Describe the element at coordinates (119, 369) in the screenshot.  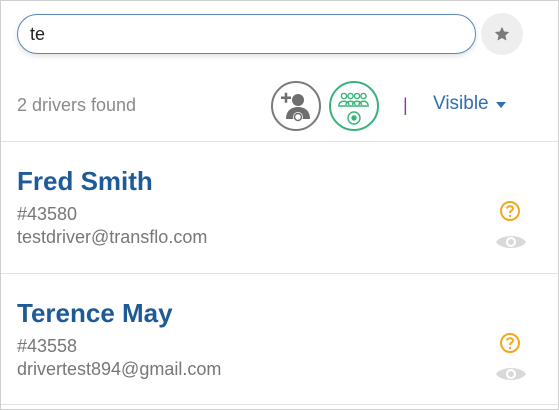
I see `driver-email: drivertest894@gmail.com` at that location.